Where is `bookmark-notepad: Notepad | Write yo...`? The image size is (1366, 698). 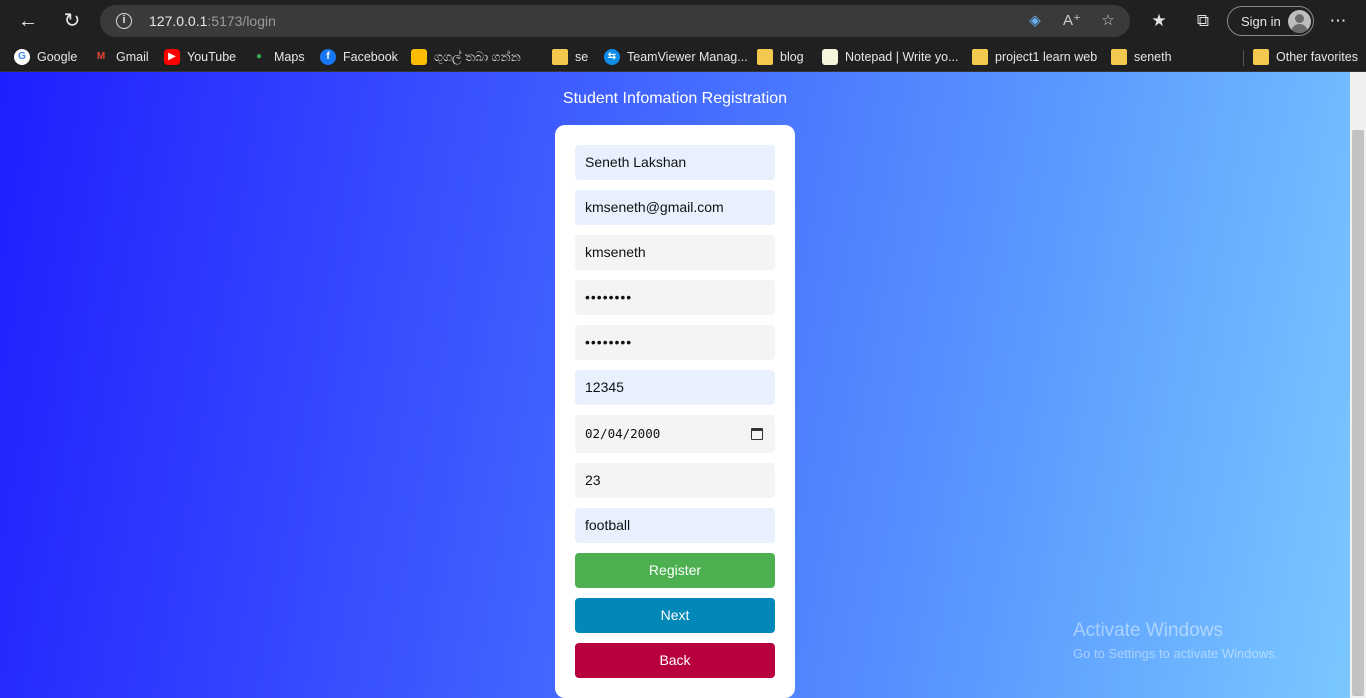
bookmark-notepad: Notepad | Write yo... is located at coordinates (890, 57).